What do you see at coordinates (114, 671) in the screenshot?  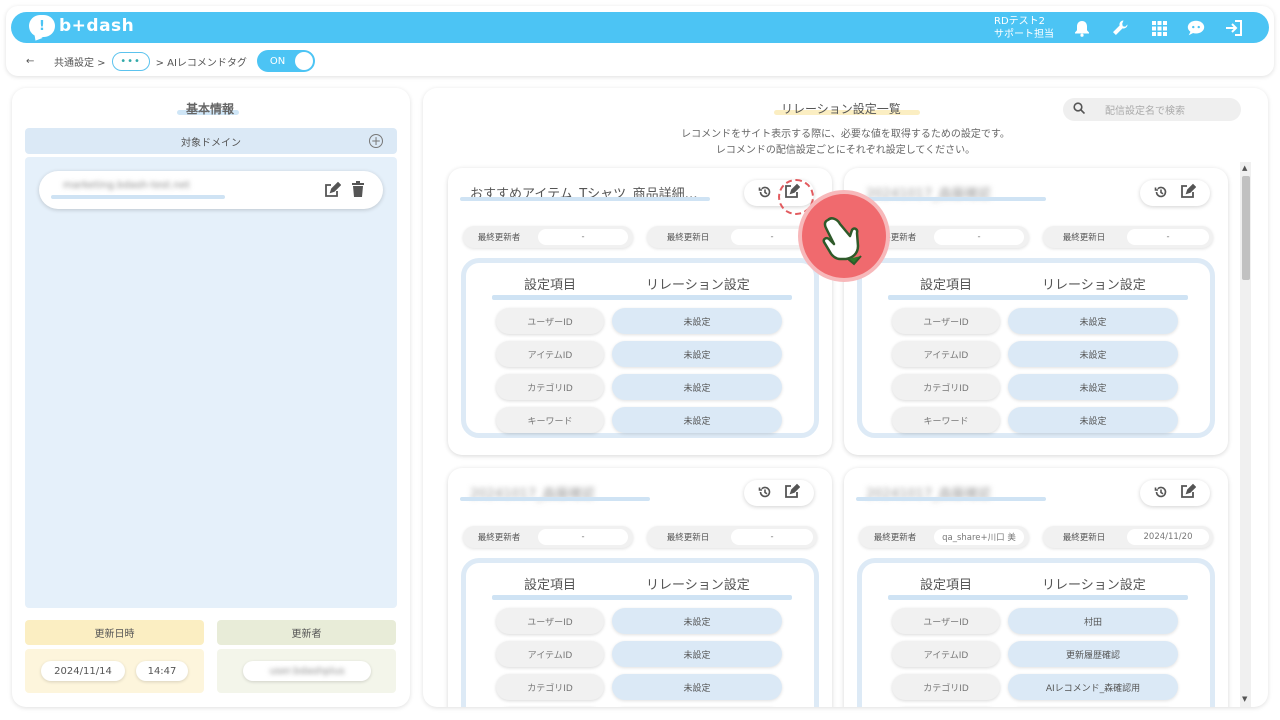 I see `updated-at-body: 2024/11/14 14:47` at bounding box center [114, 671].